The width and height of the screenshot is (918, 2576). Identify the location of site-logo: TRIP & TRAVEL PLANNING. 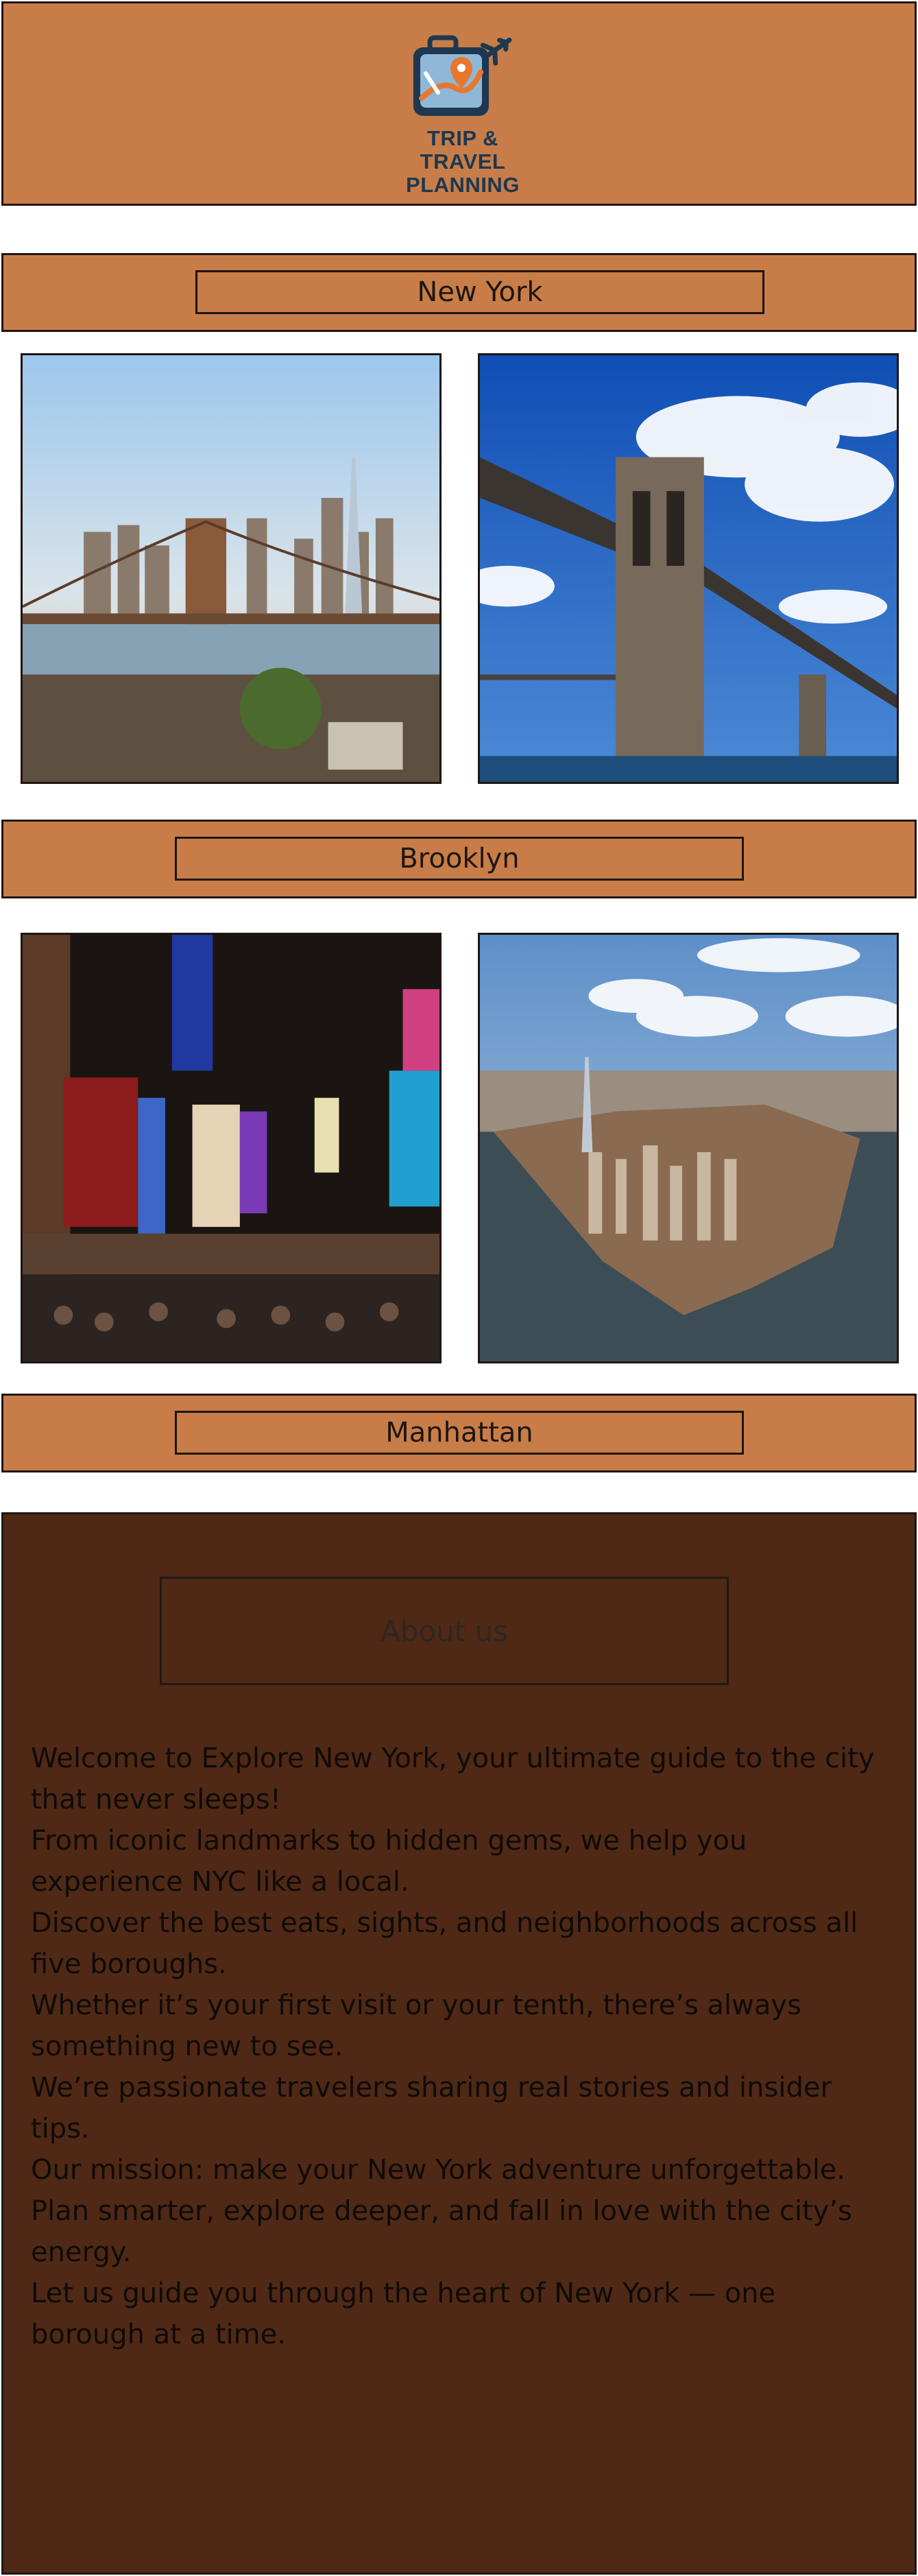
(462, 114).